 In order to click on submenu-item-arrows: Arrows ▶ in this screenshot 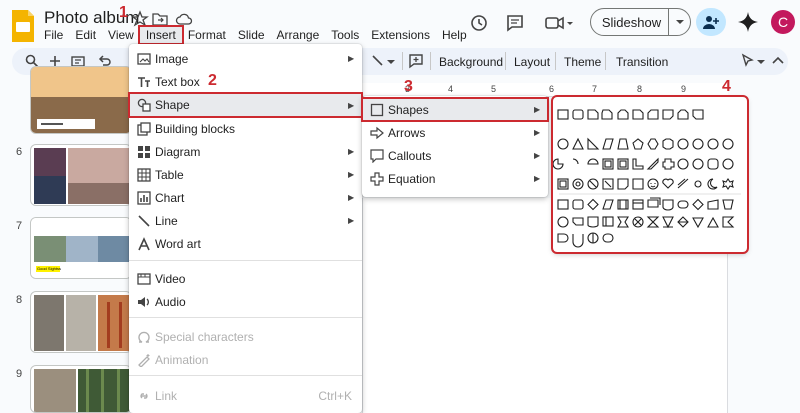, I will do `click(455, 132)`.